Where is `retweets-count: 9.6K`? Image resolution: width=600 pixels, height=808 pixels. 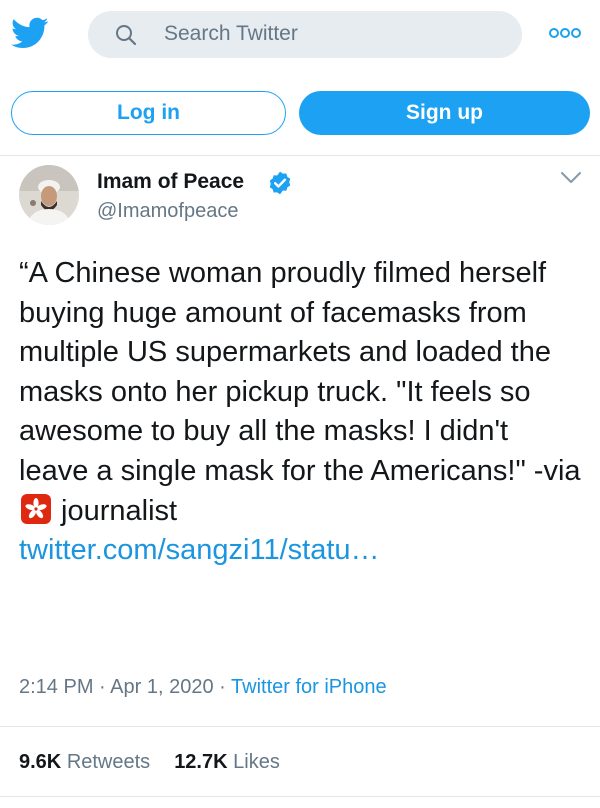
retweets-count: 9.6K is located at coordinates (40, 762).